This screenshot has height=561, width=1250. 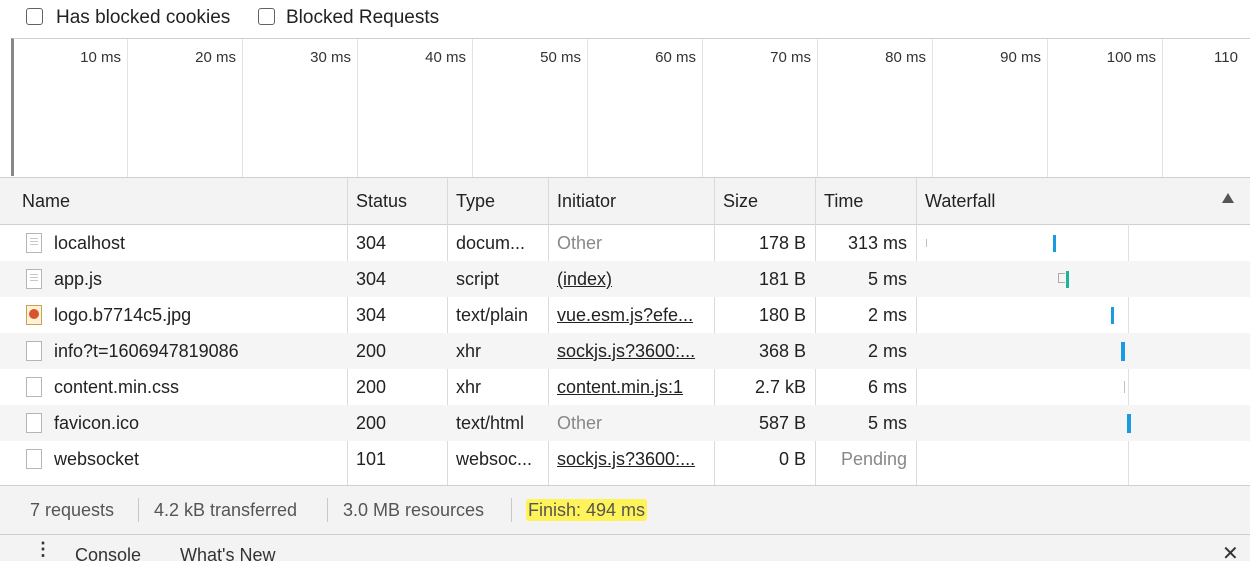 What do you see at coordinates (498, 201) in the screenshot?
I see `column-header-type: Type` at bounding box center [498, 201].